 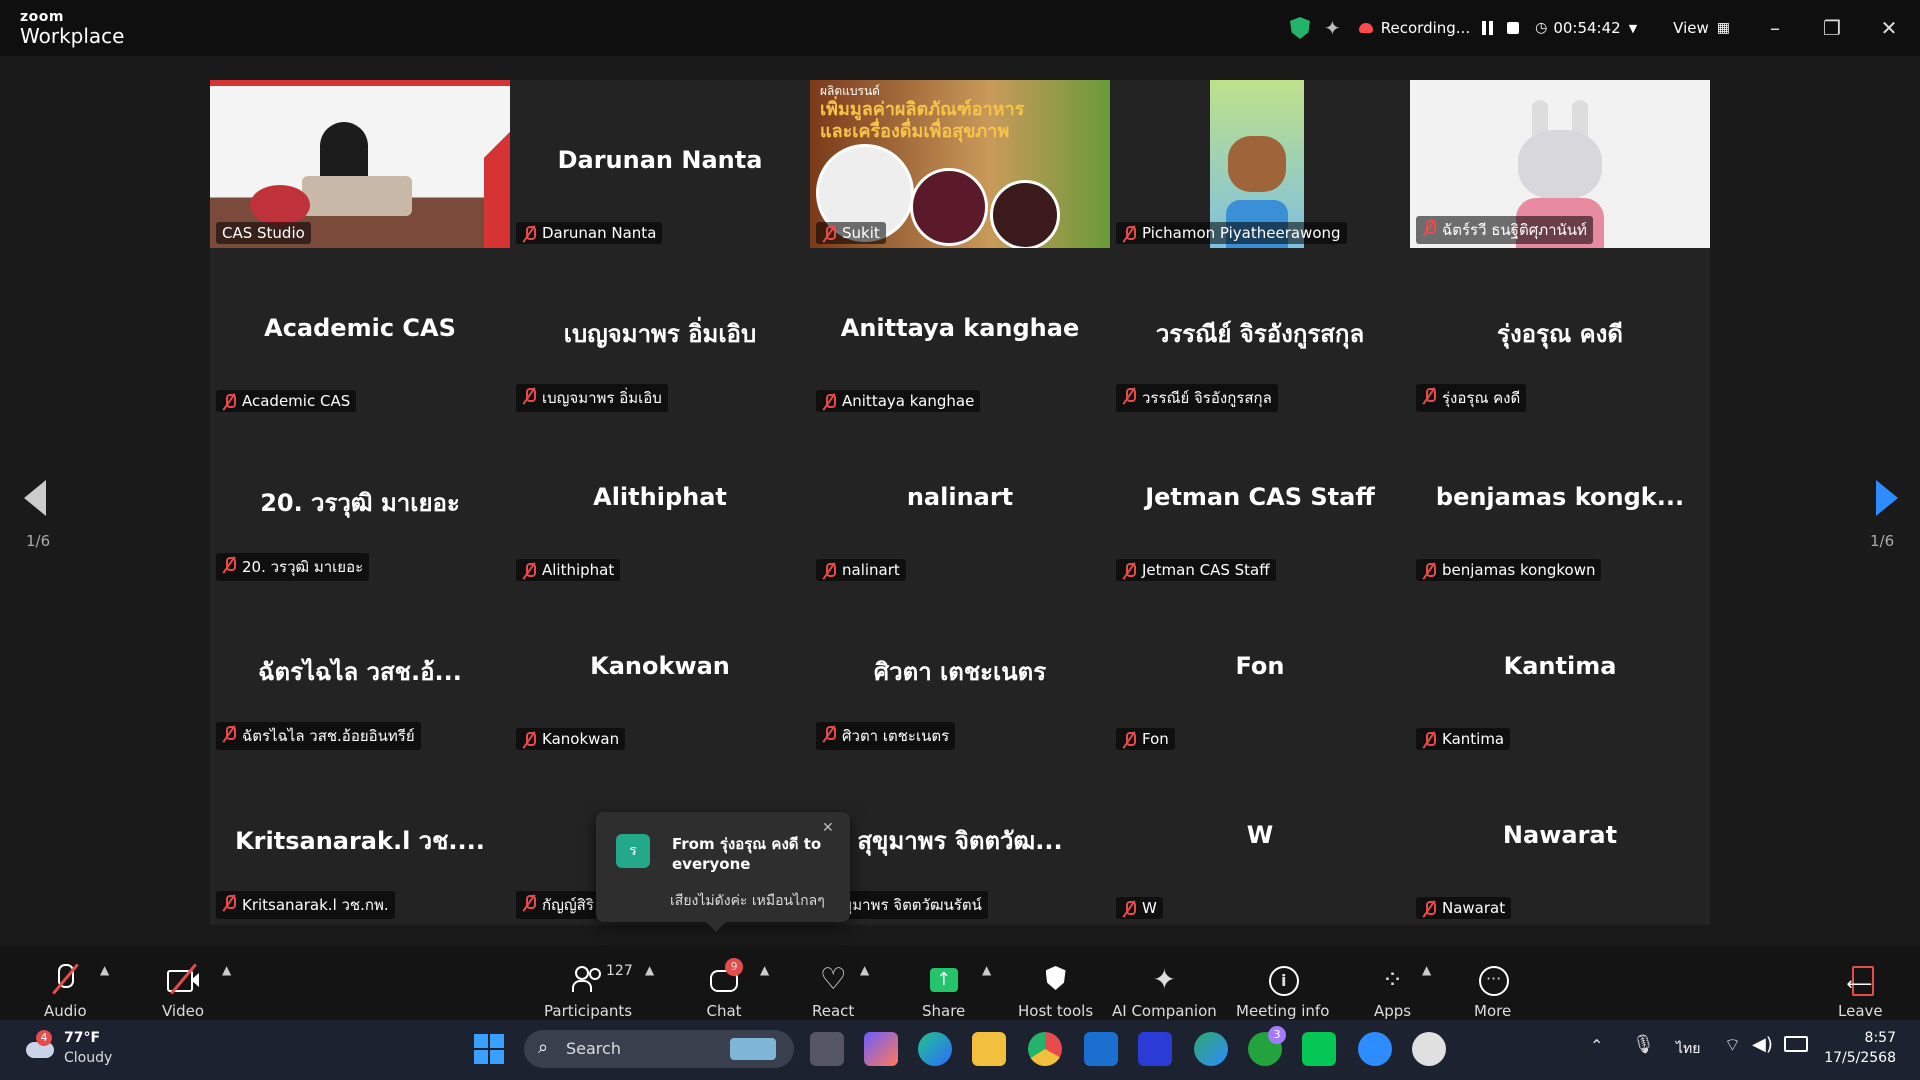 What do you see at coordinates (1887, 498) in the screenshot?
I see `next-page-arrow` at bounding box center [1887, 498].